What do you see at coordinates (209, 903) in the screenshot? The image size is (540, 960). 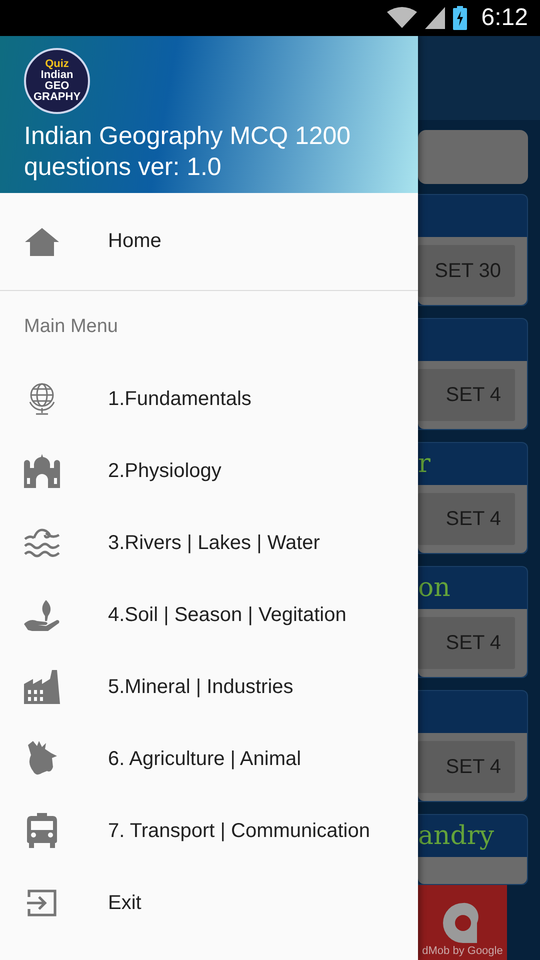 I see `menu-item: Exit` at bounding box center [209, 903].